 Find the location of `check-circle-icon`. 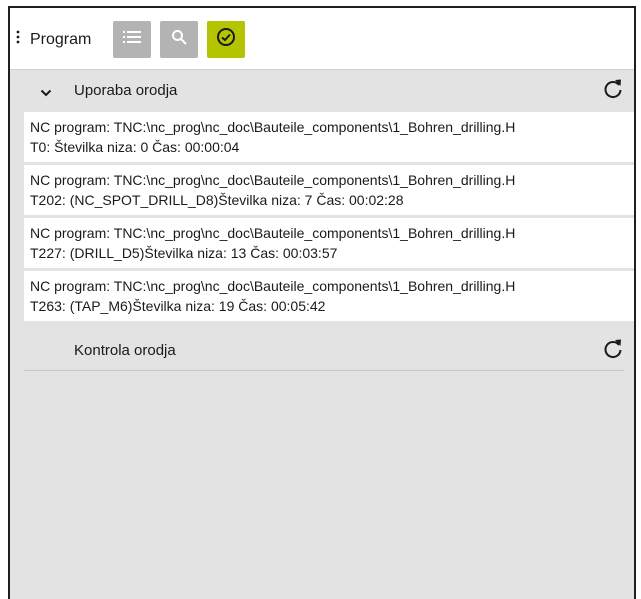

check-circle-icon is located at coordinates (226, 39).